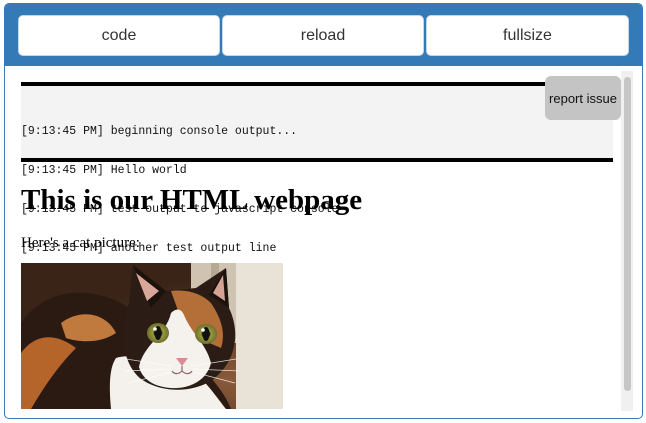  What do you see at coordinates (627, 234) in the screenshot?
I see `scrollbar-thumb` at bounding box center [627, 234].